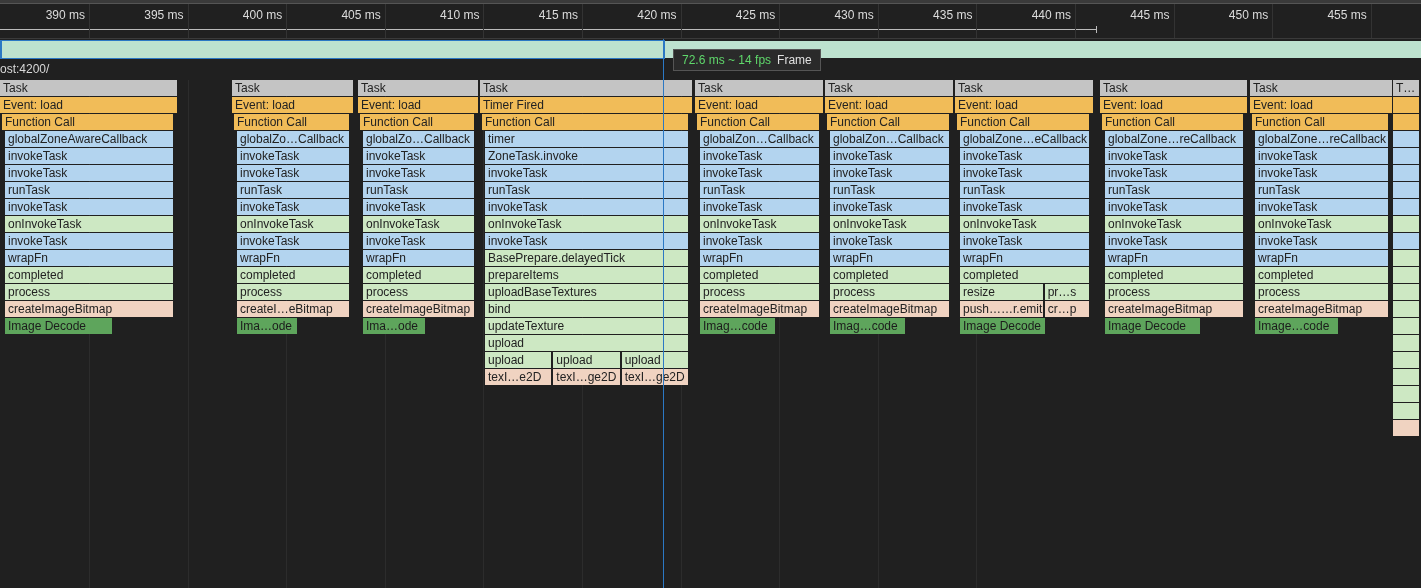  I want to click on flame-bar: Timer Fired, so click(586, 105).